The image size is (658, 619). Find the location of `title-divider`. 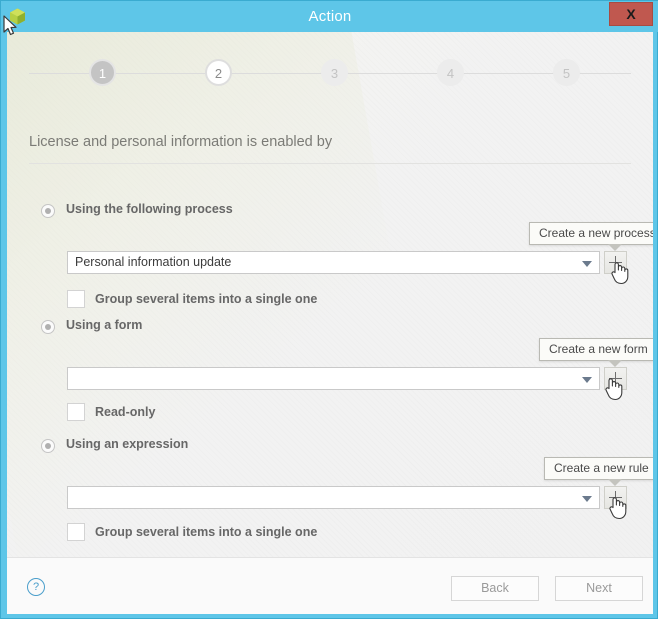

title-divider is located at coordinates (330, 163).